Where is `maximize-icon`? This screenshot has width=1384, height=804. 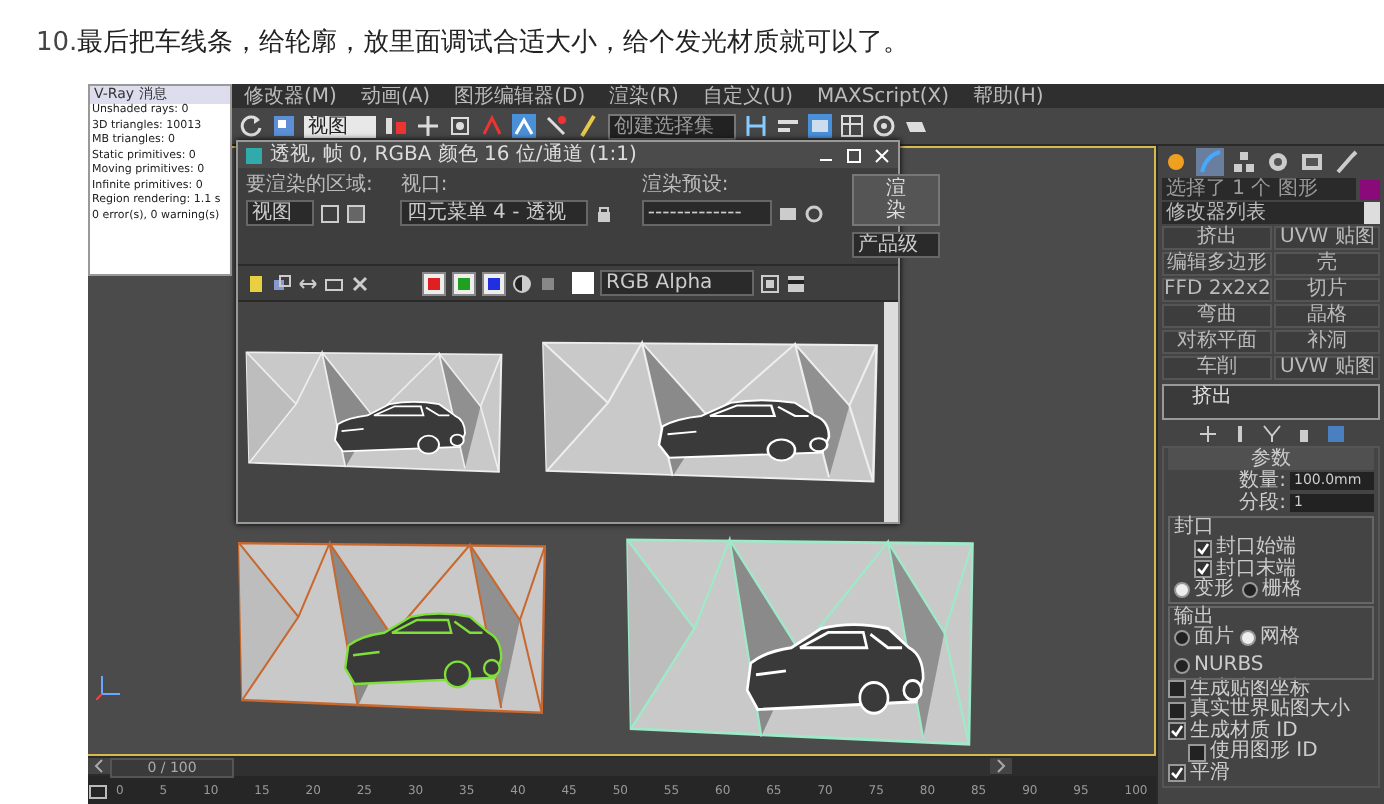
maximize-icon is located at coordinates (854, 155).